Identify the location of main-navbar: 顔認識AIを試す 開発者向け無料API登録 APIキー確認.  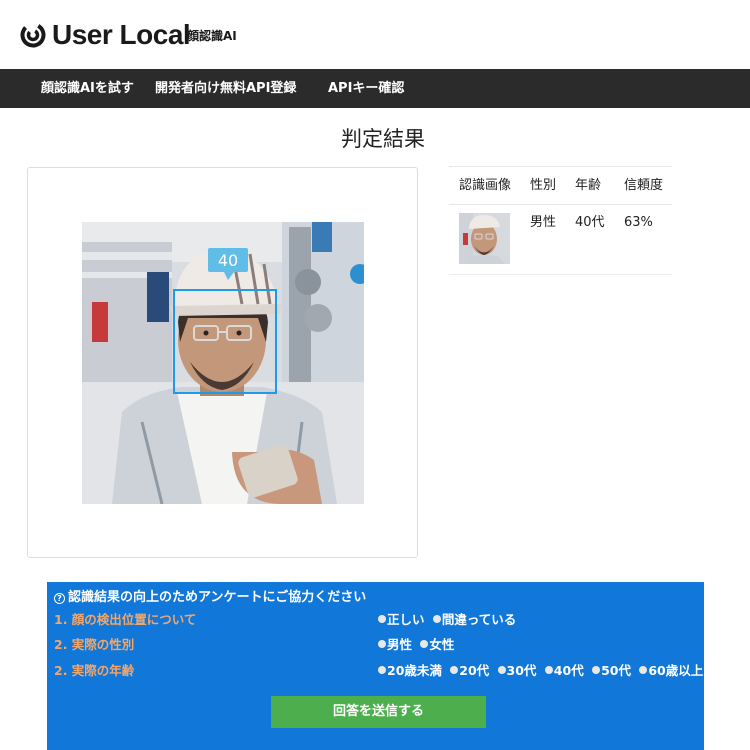
(375, 88).